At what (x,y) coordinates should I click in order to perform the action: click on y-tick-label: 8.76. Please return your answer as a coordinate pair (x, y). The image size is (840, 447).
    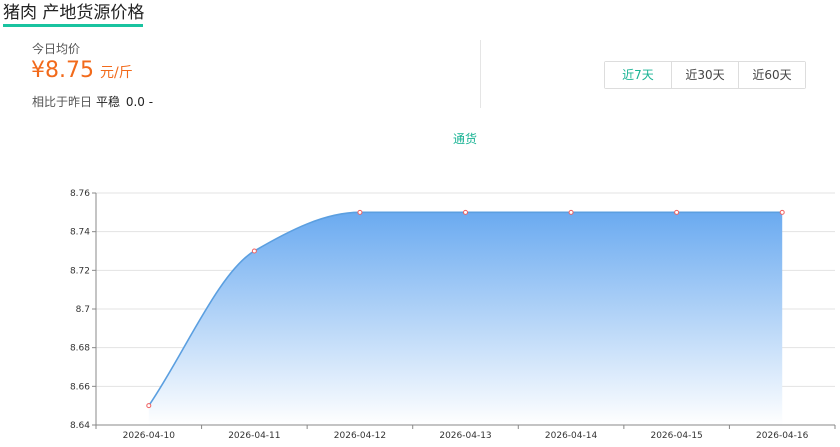
    Looking at the image, I should click on (80, 194).